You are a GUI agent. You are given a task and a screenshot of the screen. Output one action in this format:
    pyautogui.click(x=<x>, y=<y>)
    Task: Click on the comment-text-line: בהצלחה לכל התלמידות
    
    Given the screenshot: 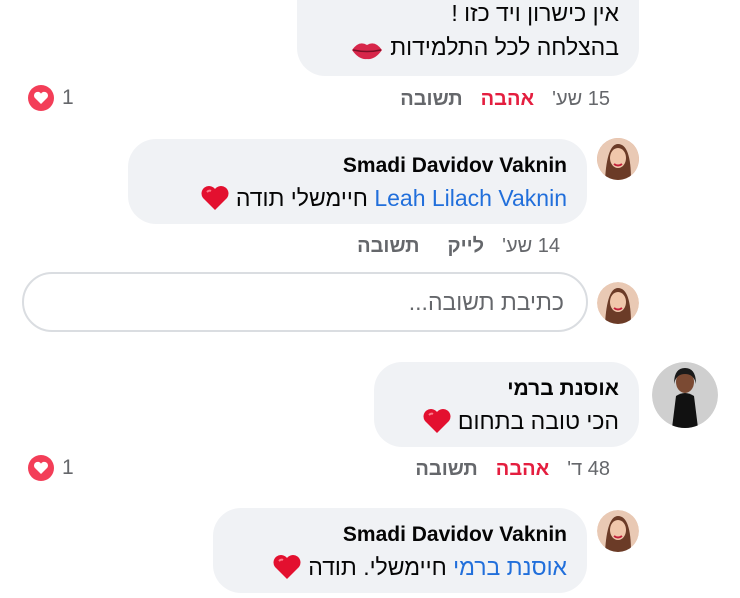 What is the action you would take?
    pyautogui.click(x=504, y=47)
    